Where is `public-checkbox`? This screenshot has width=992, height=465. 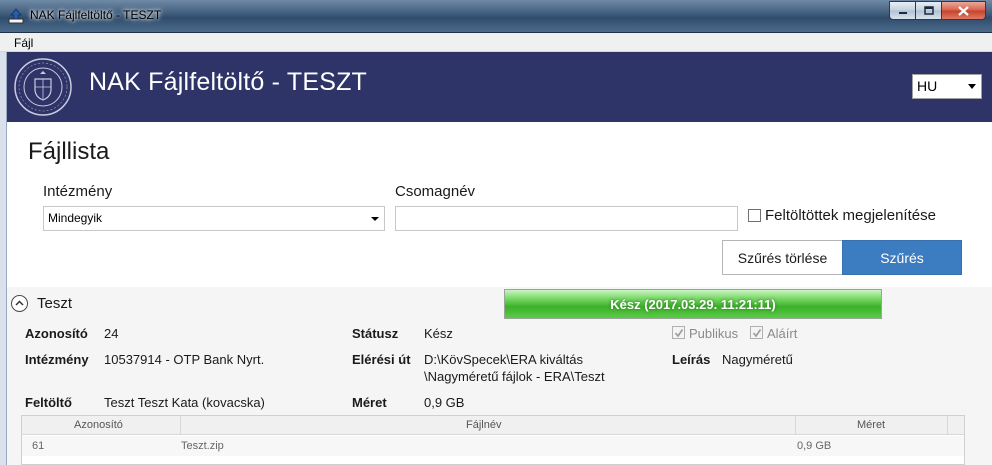 public-checkbox is located at coordinates (678, 332).